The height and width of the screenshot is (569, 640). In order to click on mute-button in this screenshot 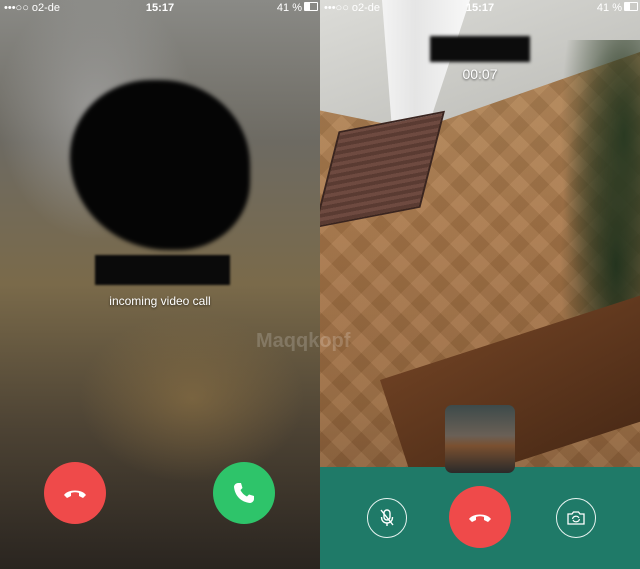, I will do `click(387, 518)`.